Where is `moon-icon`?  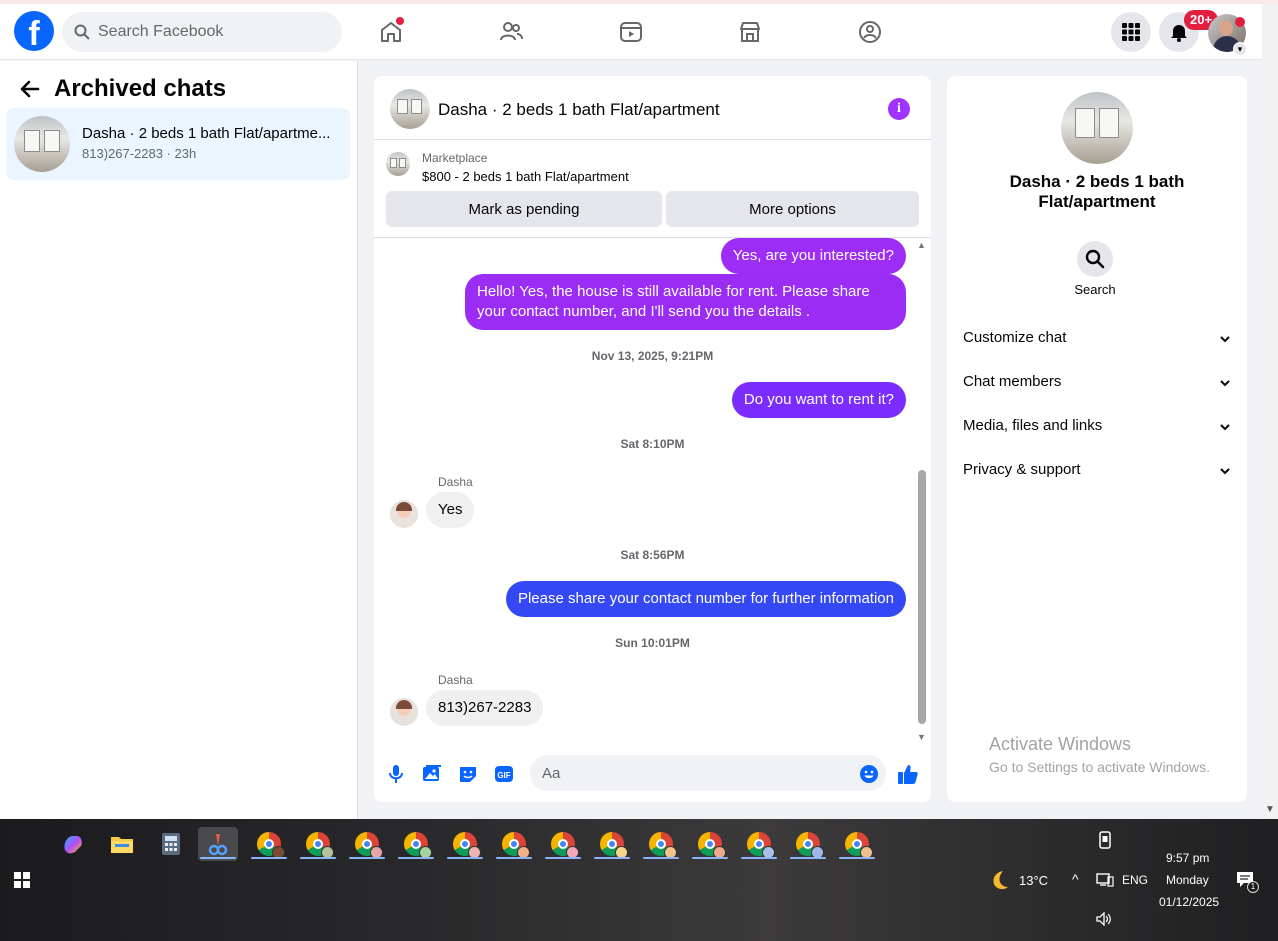 moon-icon is located at coordinates (1000, 880).